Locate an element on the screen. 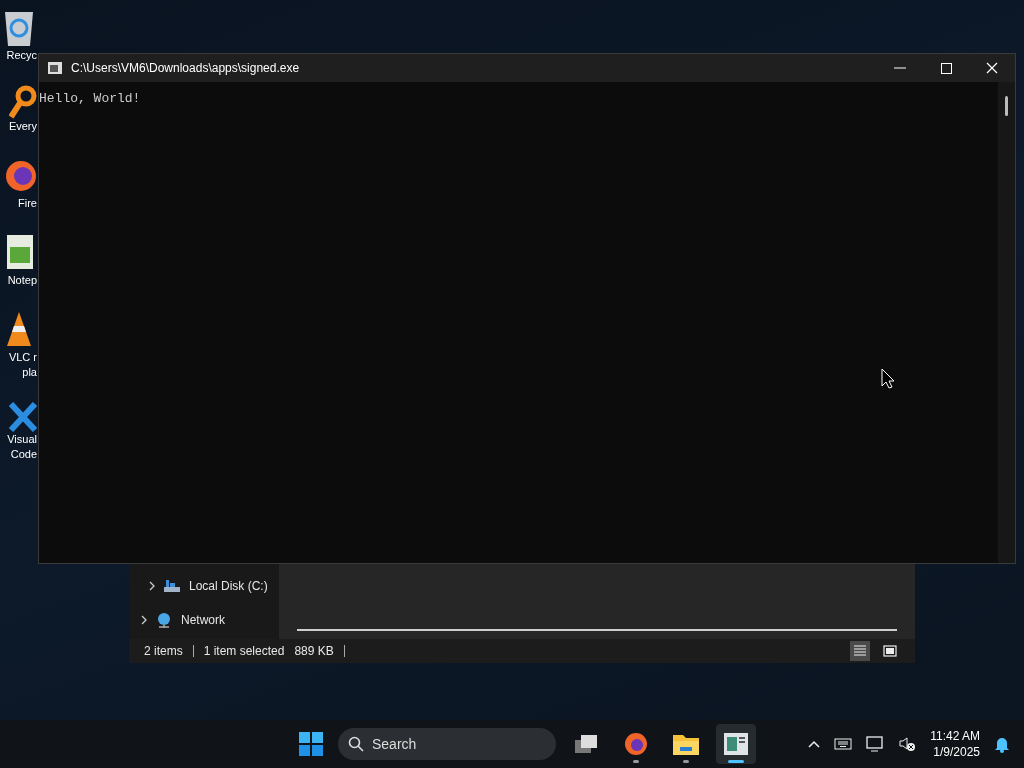  start-icon is located at coordinates (311, 744).